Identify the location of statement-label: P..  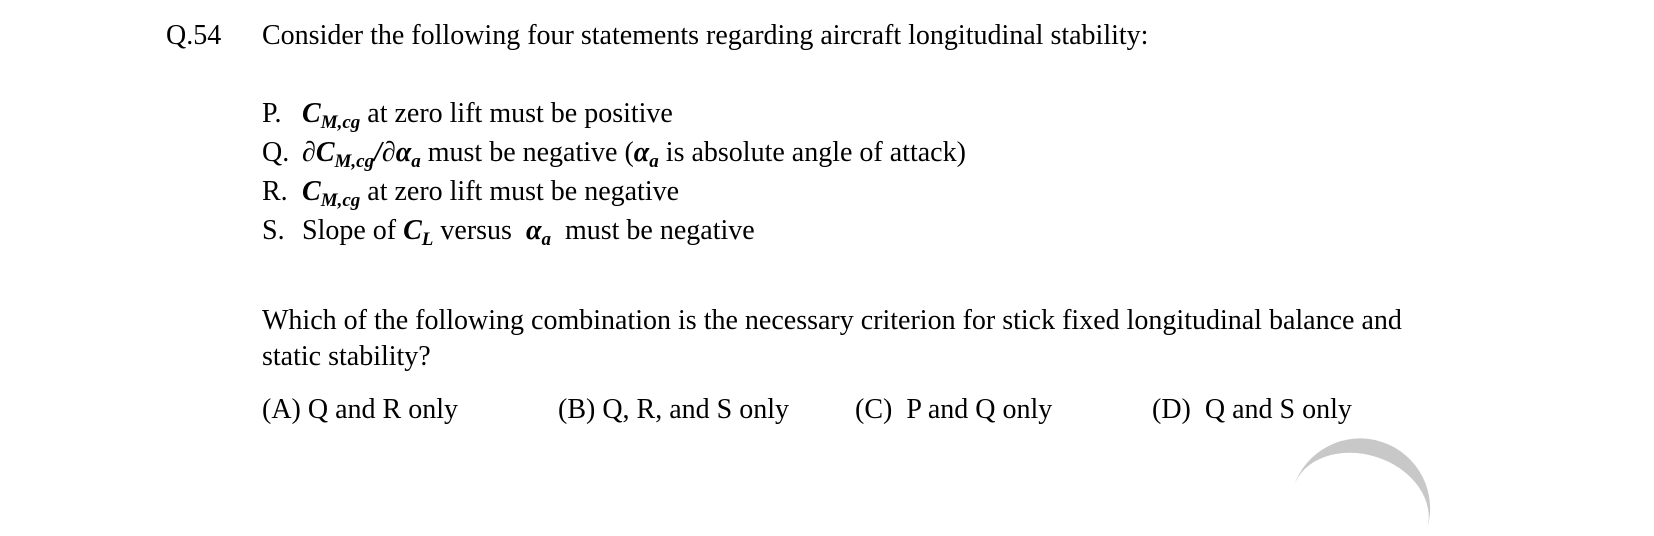
(272, 113).